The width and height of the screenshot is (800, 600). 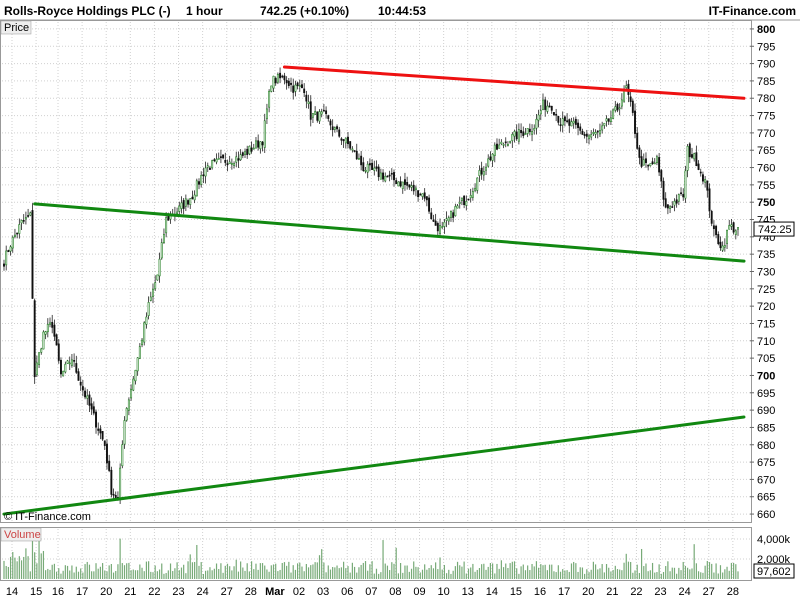 I want to click on x-tick-label: 24, so click(x=685, y=592).